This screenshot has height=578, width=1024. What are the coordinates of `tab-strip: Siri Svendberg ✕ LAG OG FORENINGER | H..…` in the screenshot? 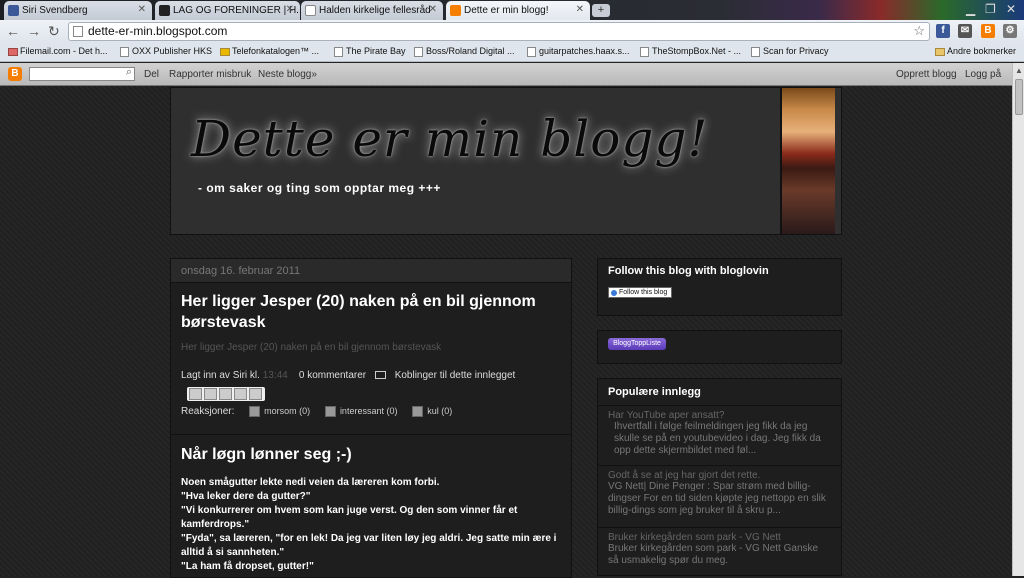 It's located at (512, 10).